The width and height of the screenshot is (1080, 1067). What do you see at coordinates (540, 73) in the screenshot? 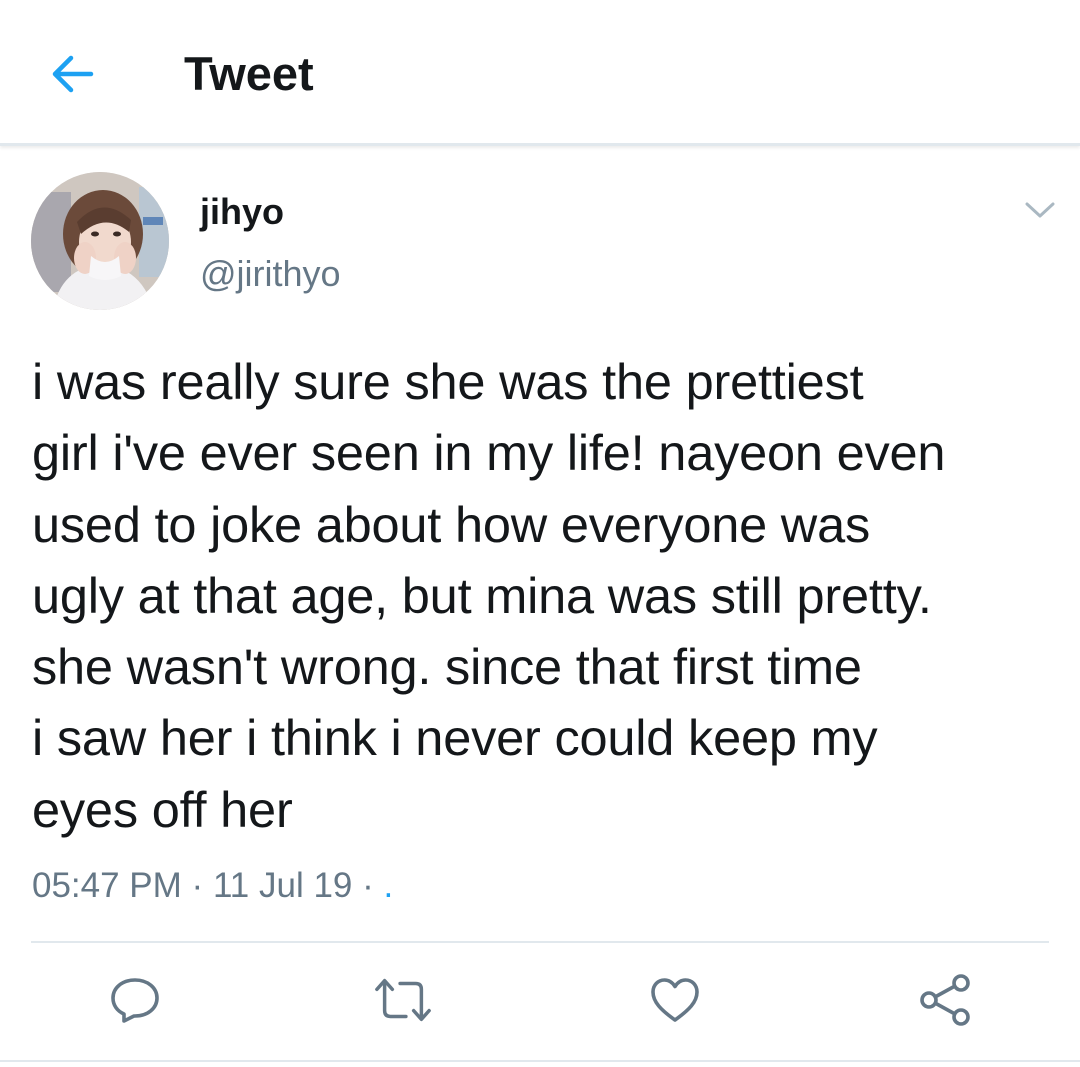
I see `top-app-bar: Tweet` at bounding box center [540, 73].